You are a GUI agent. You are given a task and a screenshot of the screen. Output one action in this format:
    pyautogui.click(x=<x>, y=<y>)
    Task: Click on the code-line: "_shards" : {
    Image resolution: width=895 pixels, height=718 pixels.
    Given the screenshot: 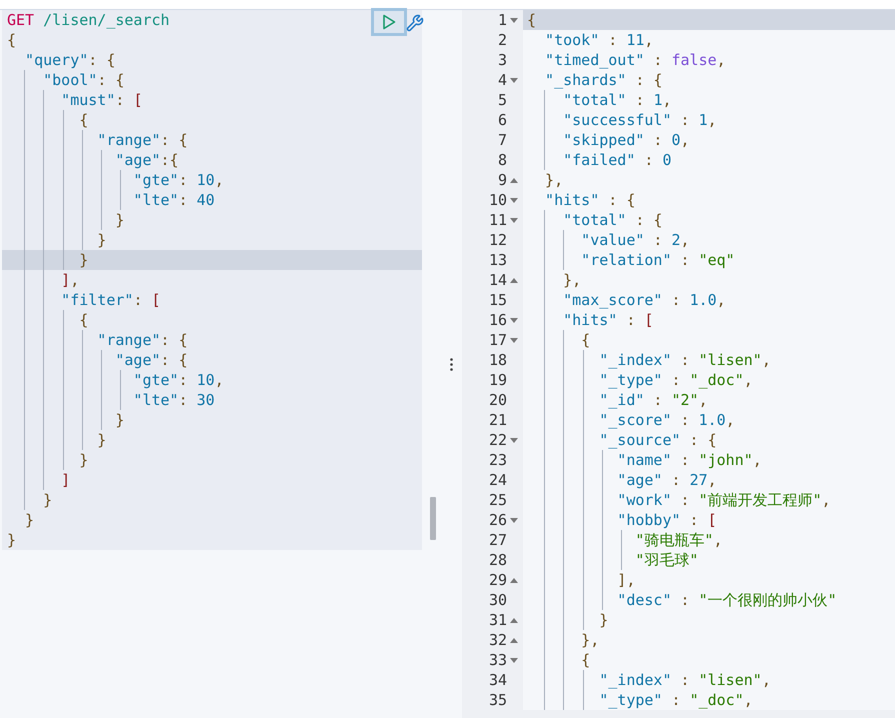 What is the action you would take?
    pyautogui.click(x=604, y=80)
    